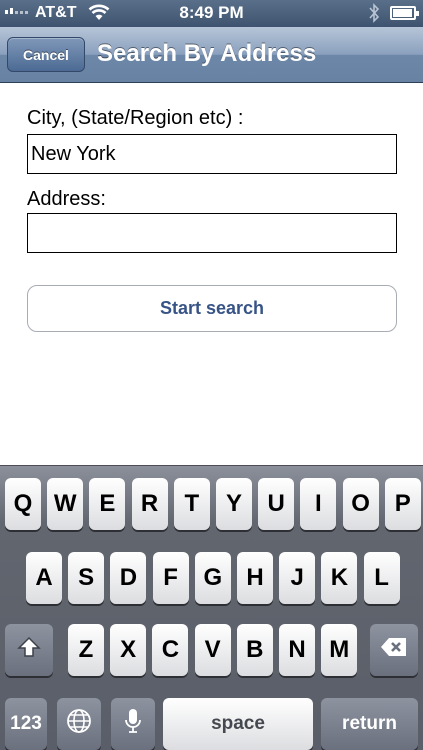 This screenshot has width=423, height=750. I want to click on key-h: H, so click(255, 578).